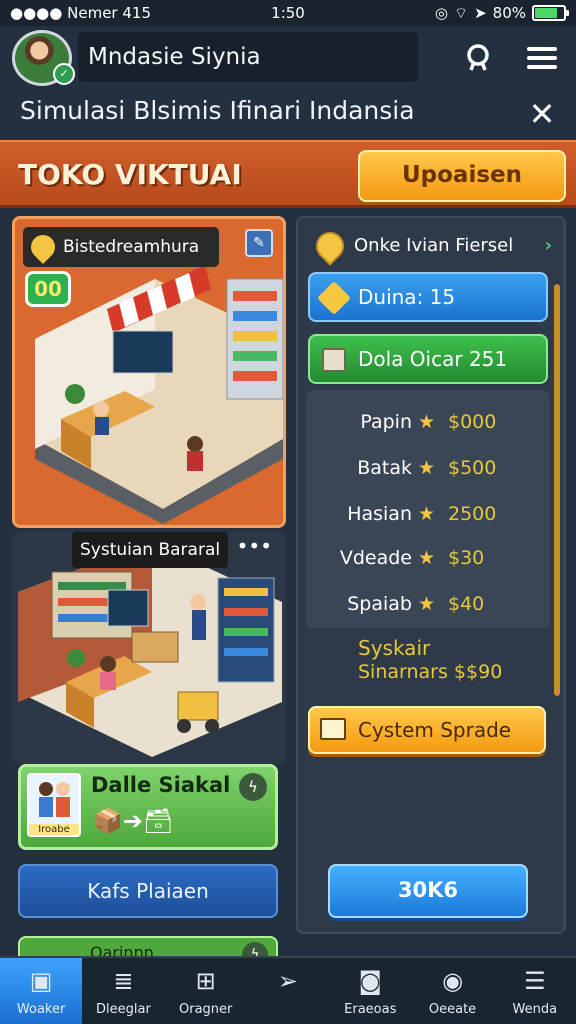 The image size is (576, 1024). Describe the element at coordinates (407, 297) in the screenshot. I see `duration-label: Duina: 15` at that location.